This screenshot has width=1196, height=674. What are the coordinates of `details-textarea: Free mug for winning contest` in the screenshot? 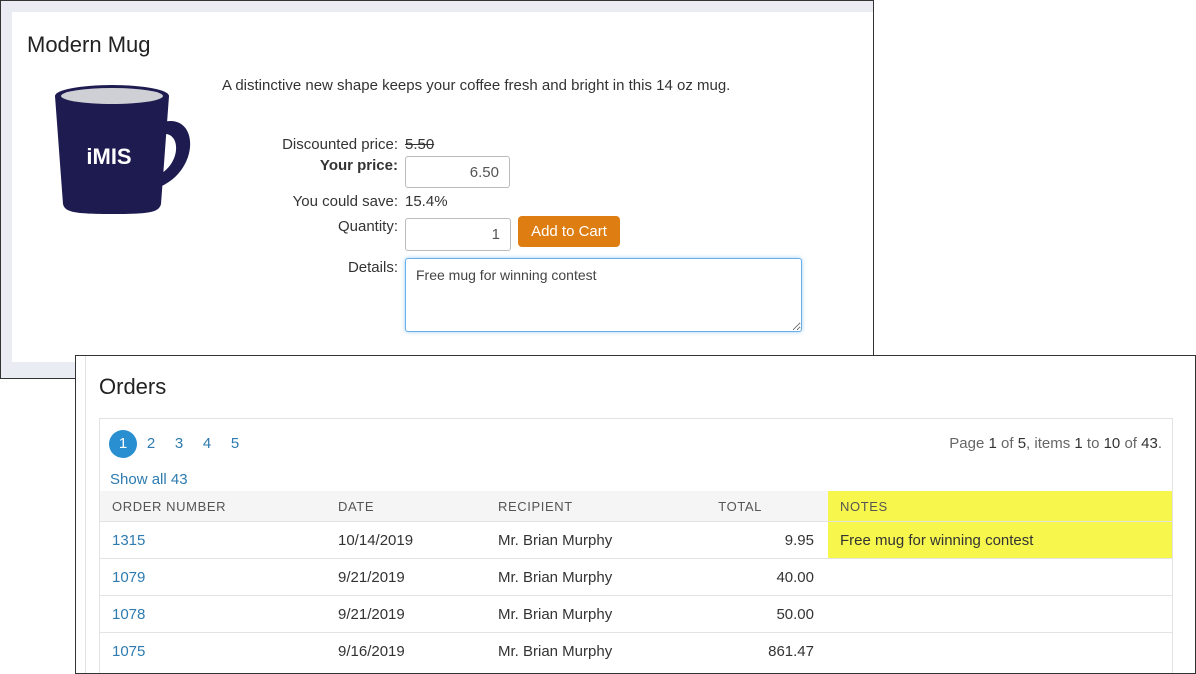 It's located at (603, 295).